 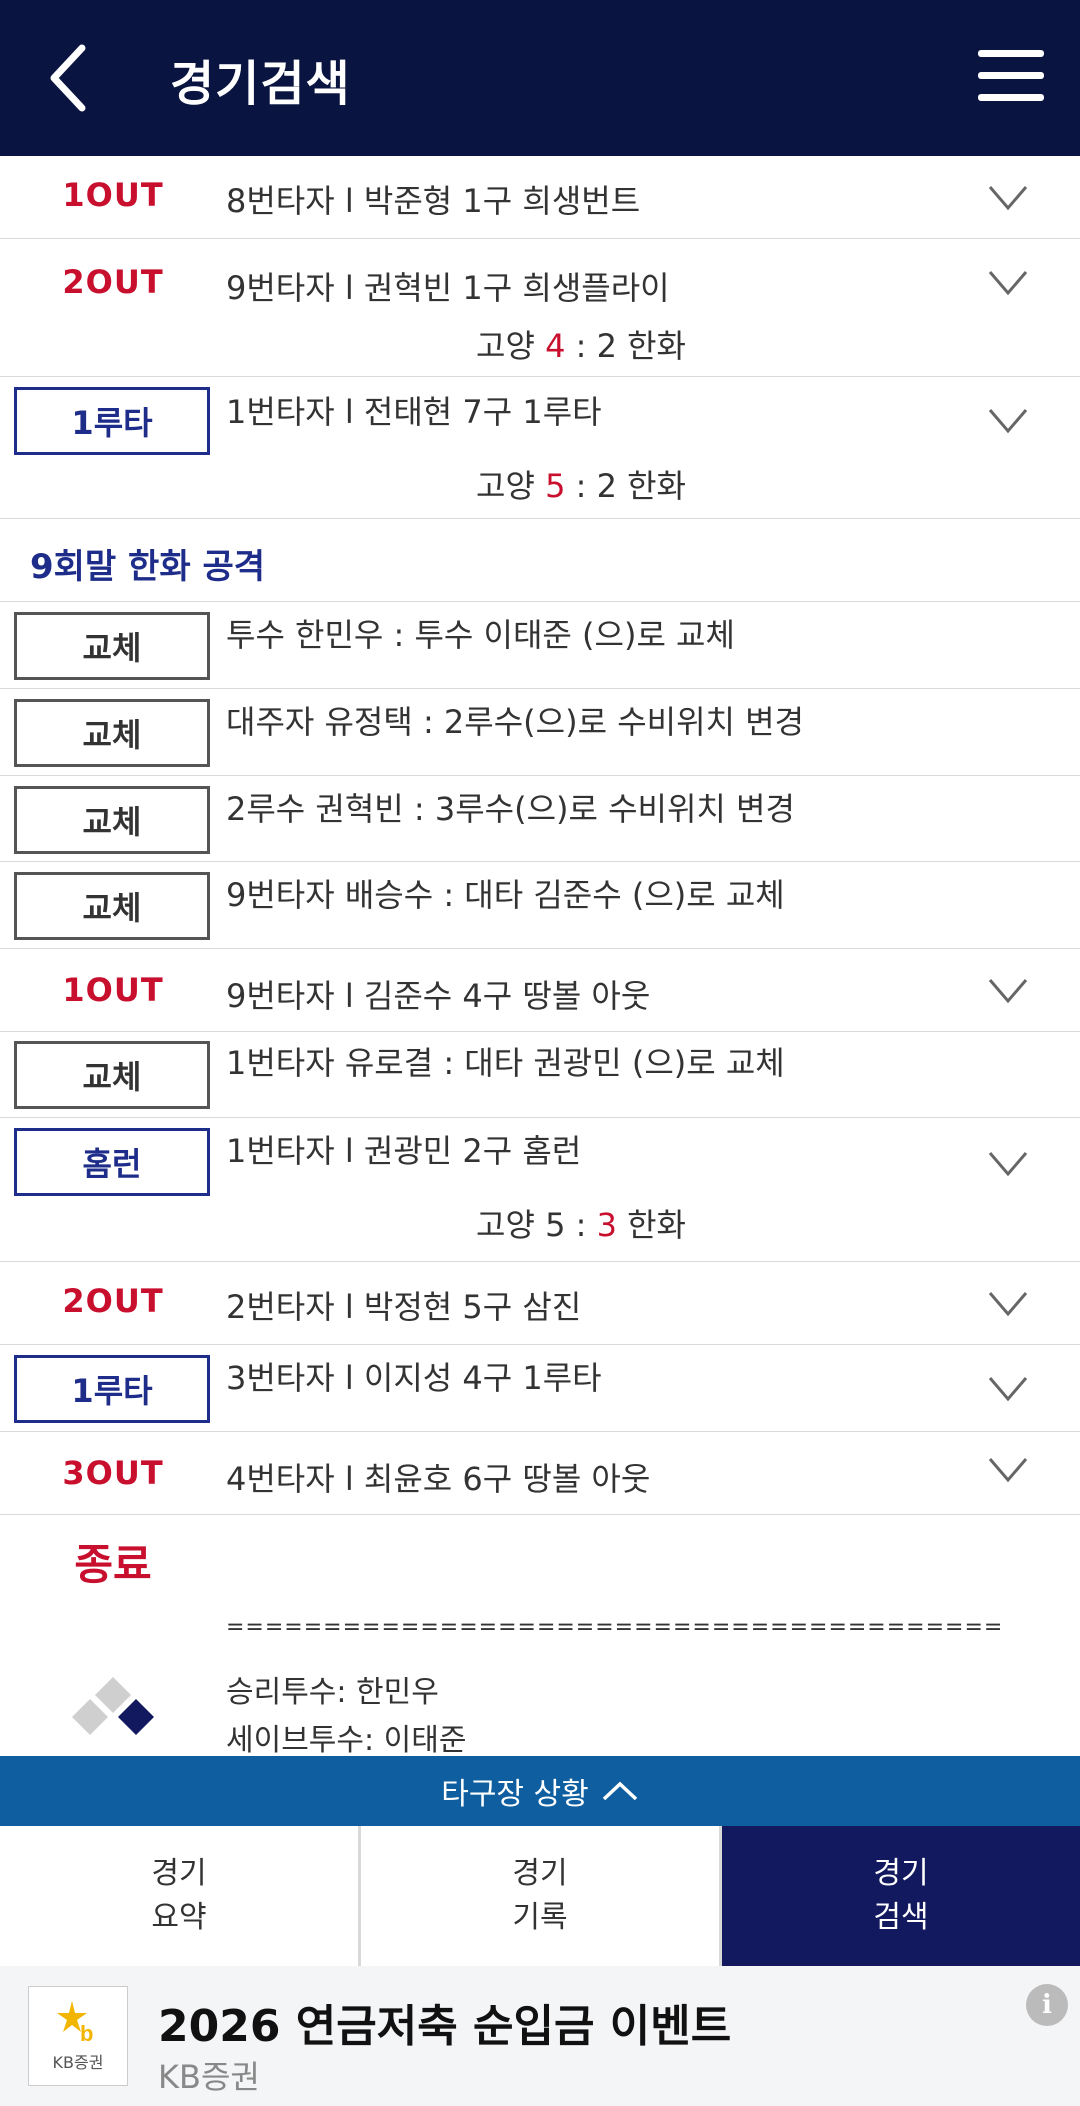 I want to click on play-description: 1번타자 l 권광민 2구 홈런, so click(x=404, y=1151).